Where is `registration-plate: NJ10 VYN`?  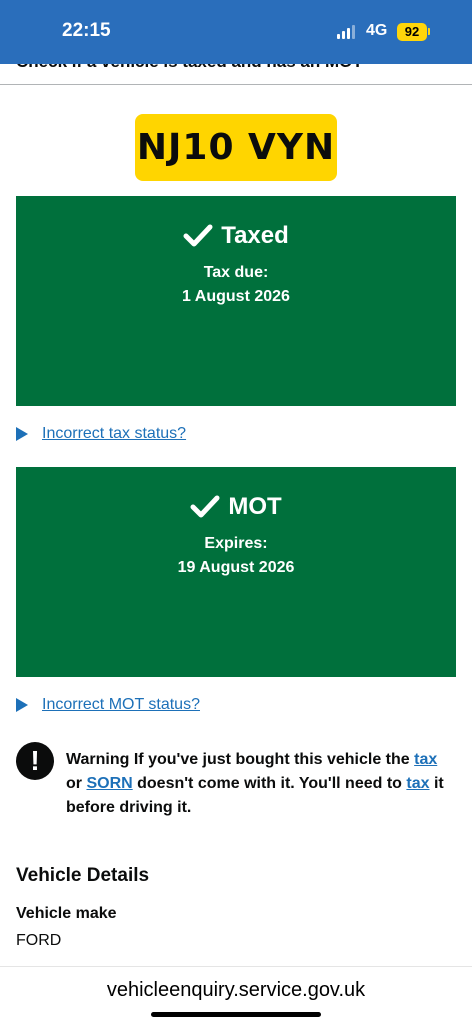
registration-plate: NJ10 VYN is located at coordinates (236, 147).